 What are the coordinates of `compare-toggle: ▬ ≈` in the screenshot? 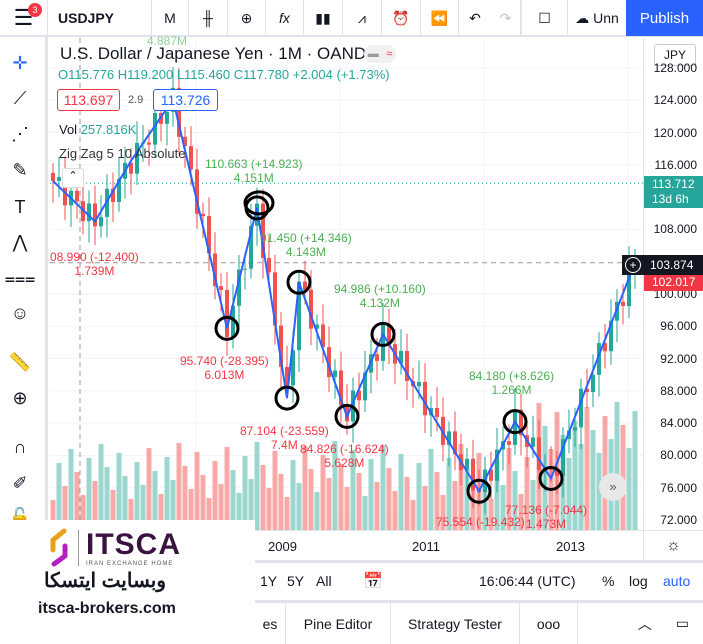 It's located at (380, 54).